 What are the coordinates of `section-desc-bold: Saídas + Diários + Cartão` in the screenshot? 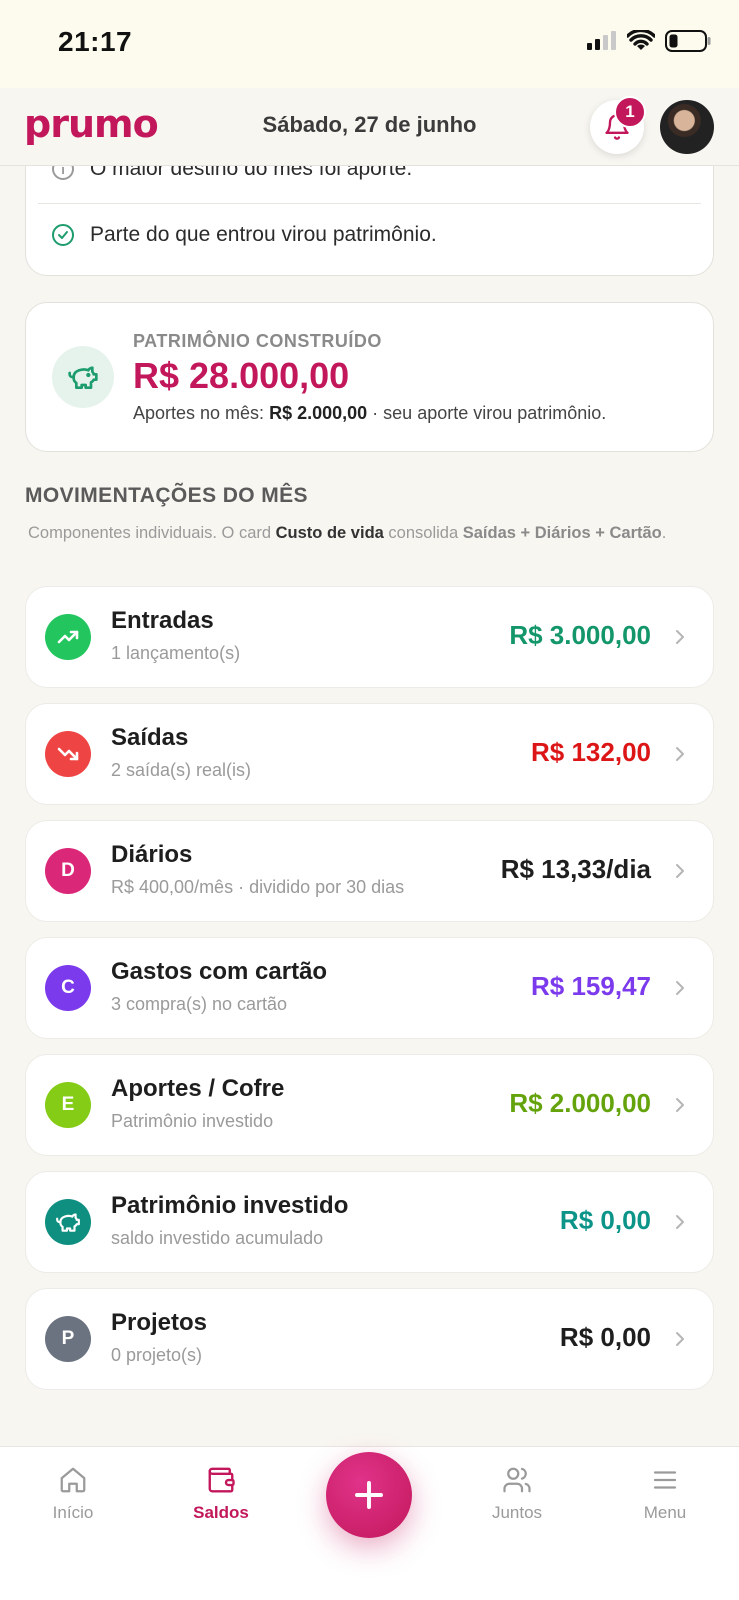 It's located at (562, 533).